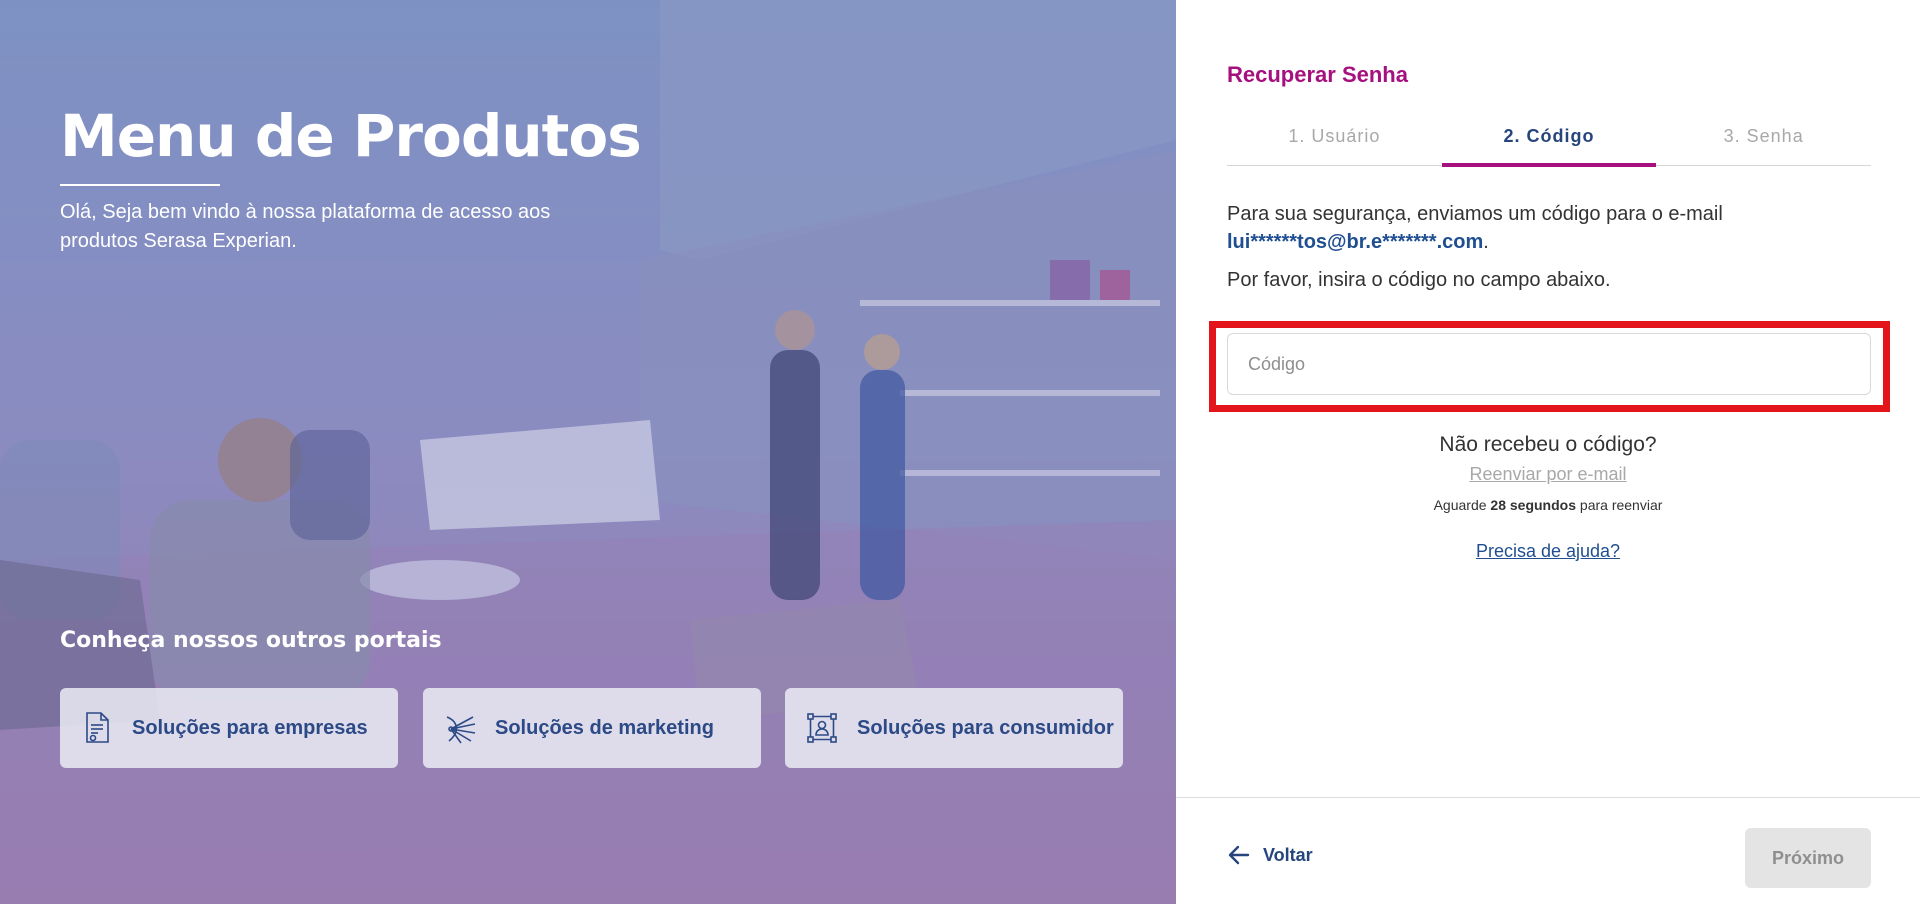  What do you see at coordinates (1549, 364) in the screenshot?
I see `code-input` at bounding box center [1549, 364].